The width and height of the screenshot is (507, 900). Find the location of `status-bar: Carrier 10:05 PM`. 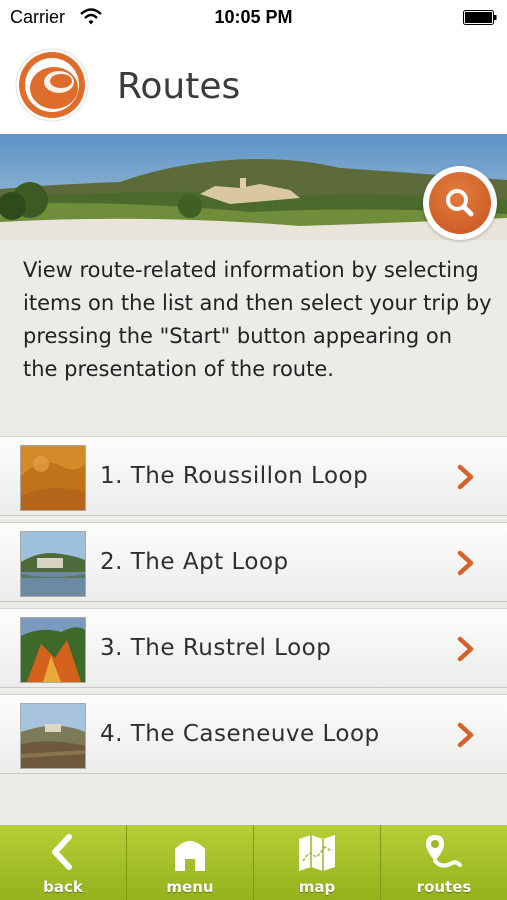

status-bar: Carrier 10:05 PM is located at coordinates (253, 18).